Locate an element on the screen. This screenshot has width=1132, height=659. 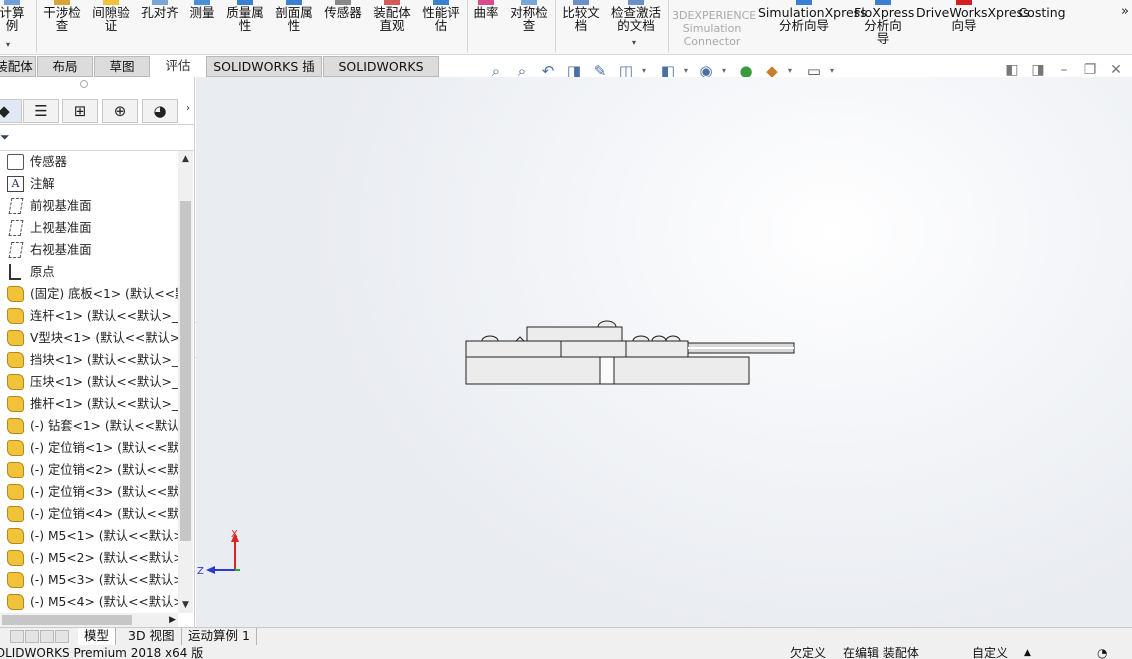
filter-icon: ⏷ is located at coordinates (5, 137).